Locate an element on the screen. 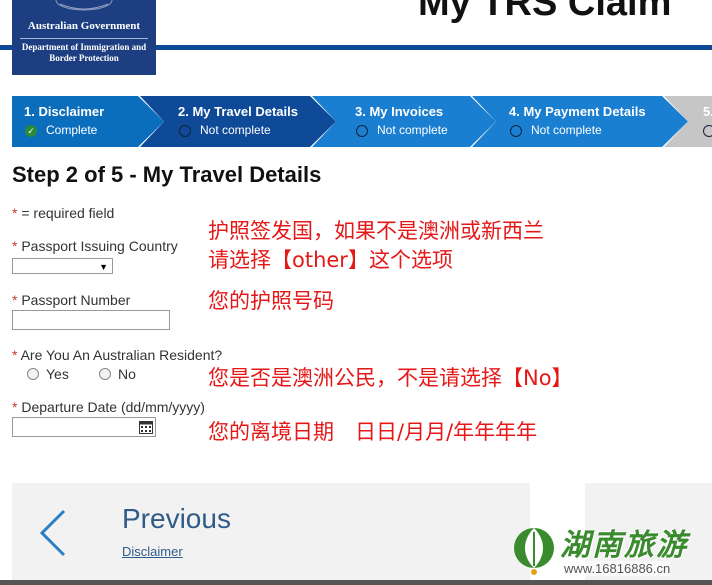 Image resolution: width=712 pixels, height=585 pixels. watermark-logo-icon is located at coordinates (534, 551).